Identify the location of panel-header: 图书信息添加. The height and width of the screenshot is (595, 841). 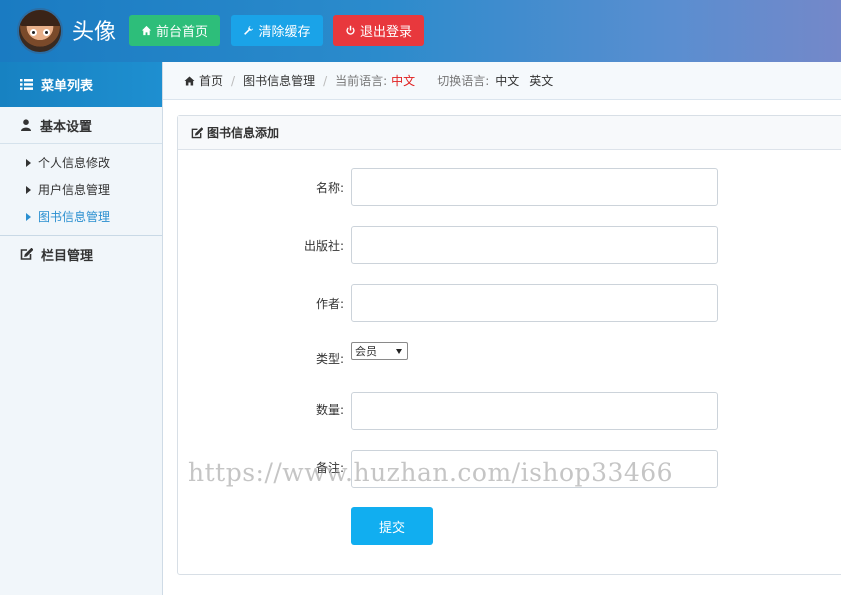
(509, 133).